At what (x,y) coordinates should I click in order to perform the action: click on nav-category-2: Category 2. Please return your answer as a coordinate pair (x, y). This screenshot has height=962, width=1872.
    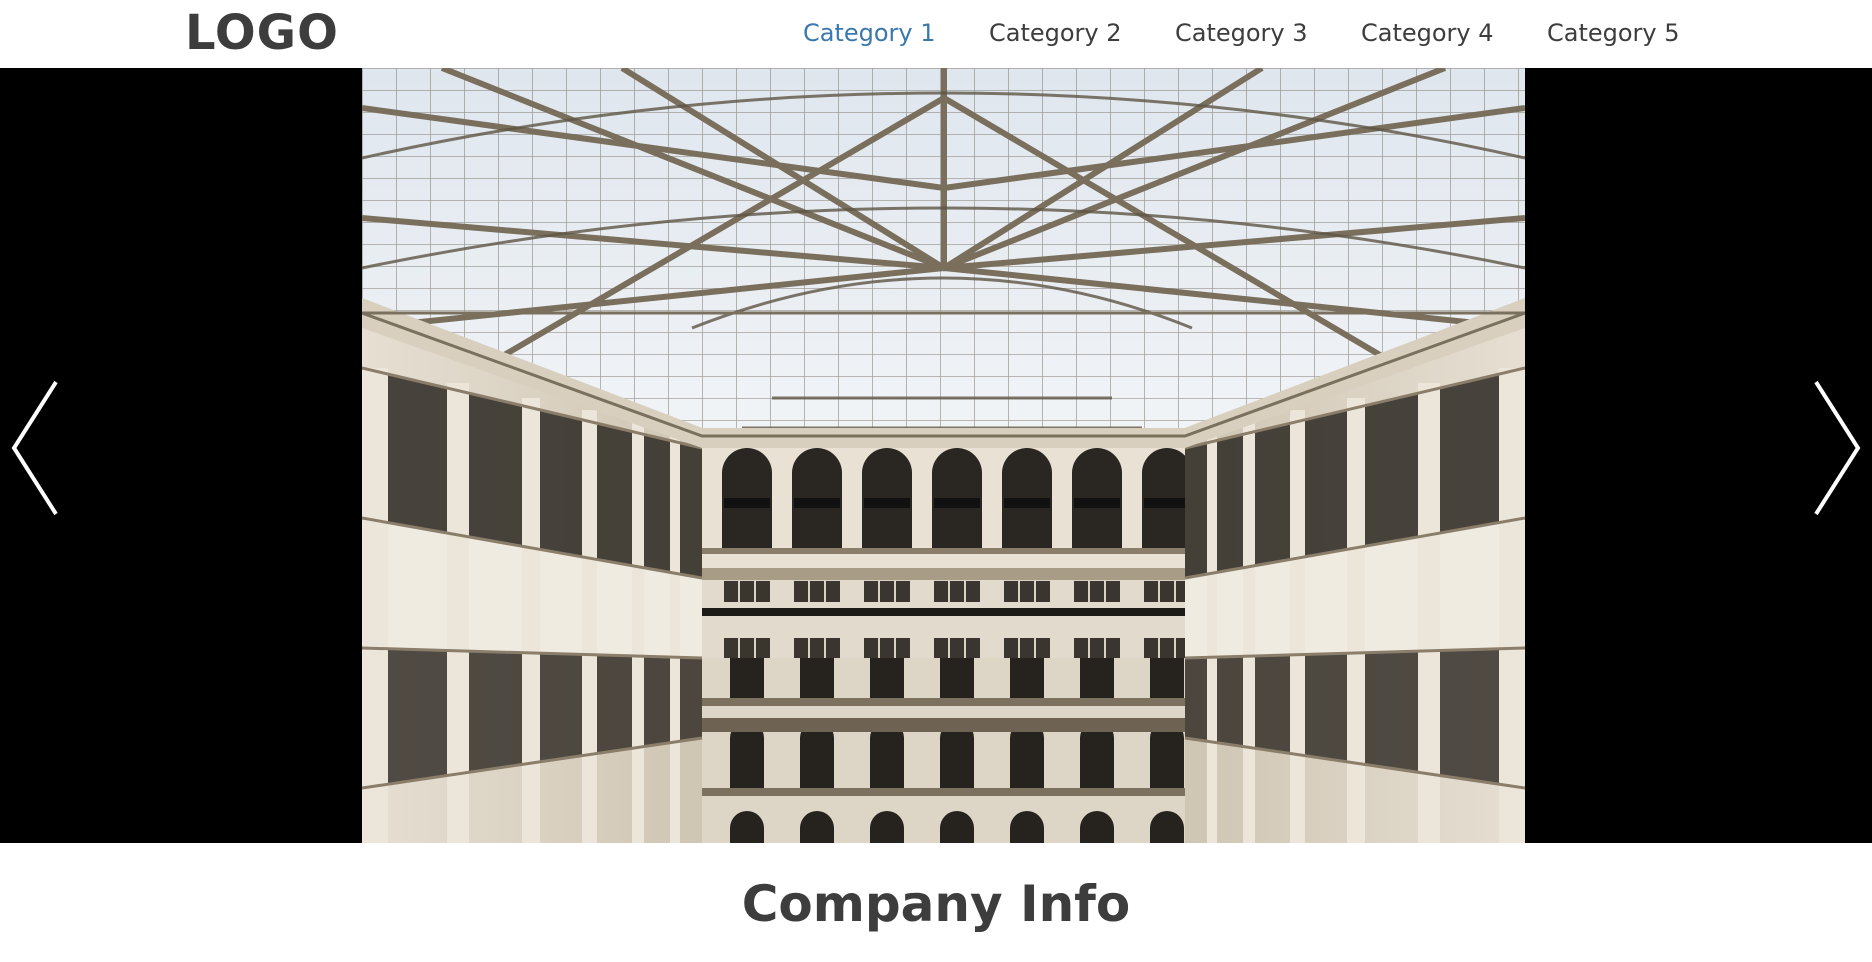
    Looking at the image, I should click on (1055, 33).